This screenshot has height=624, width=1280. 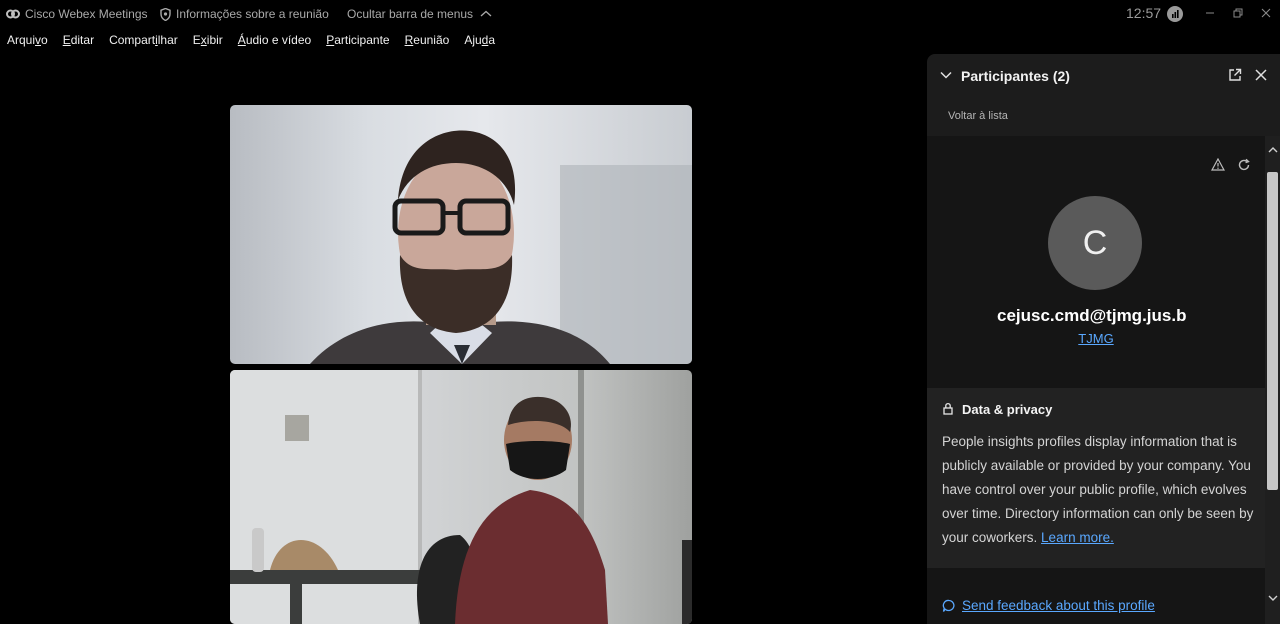 What do you see at coordinates (1007, 409) in the screenshot?
I see `privacy-title: Data & privacy` at bounding box center [1007, 409].